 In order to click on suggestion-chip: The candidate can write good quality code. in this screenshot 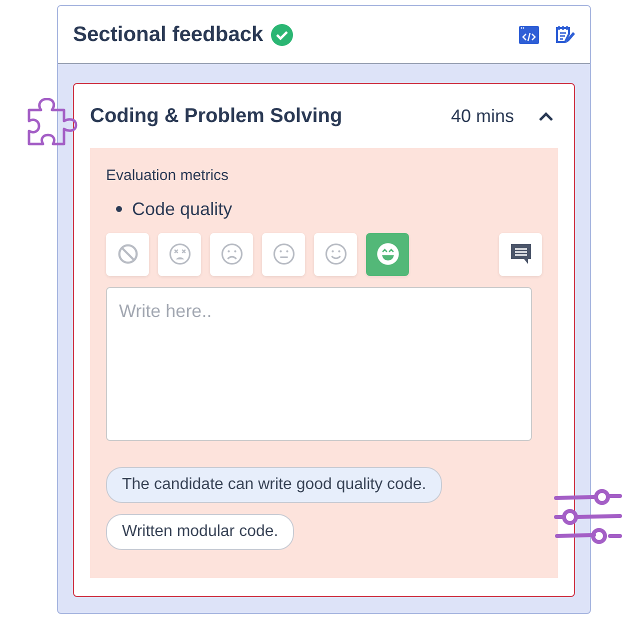, I will do `click(274, 484)`.